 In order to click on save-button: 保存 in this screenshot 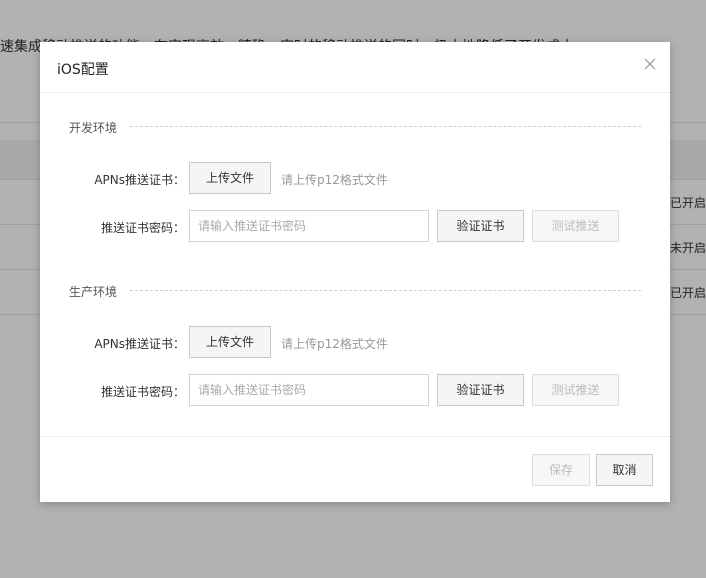, I will do `click(561, 470)`.